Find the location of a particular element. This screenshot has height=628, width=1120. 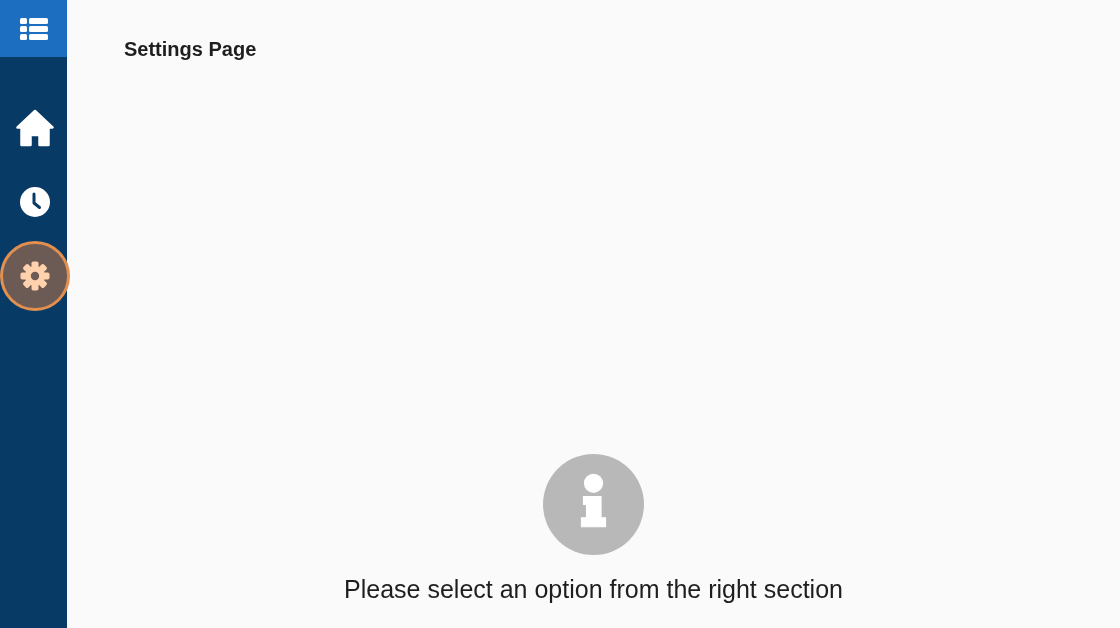

info-icon is located at coordinates (593, 504).